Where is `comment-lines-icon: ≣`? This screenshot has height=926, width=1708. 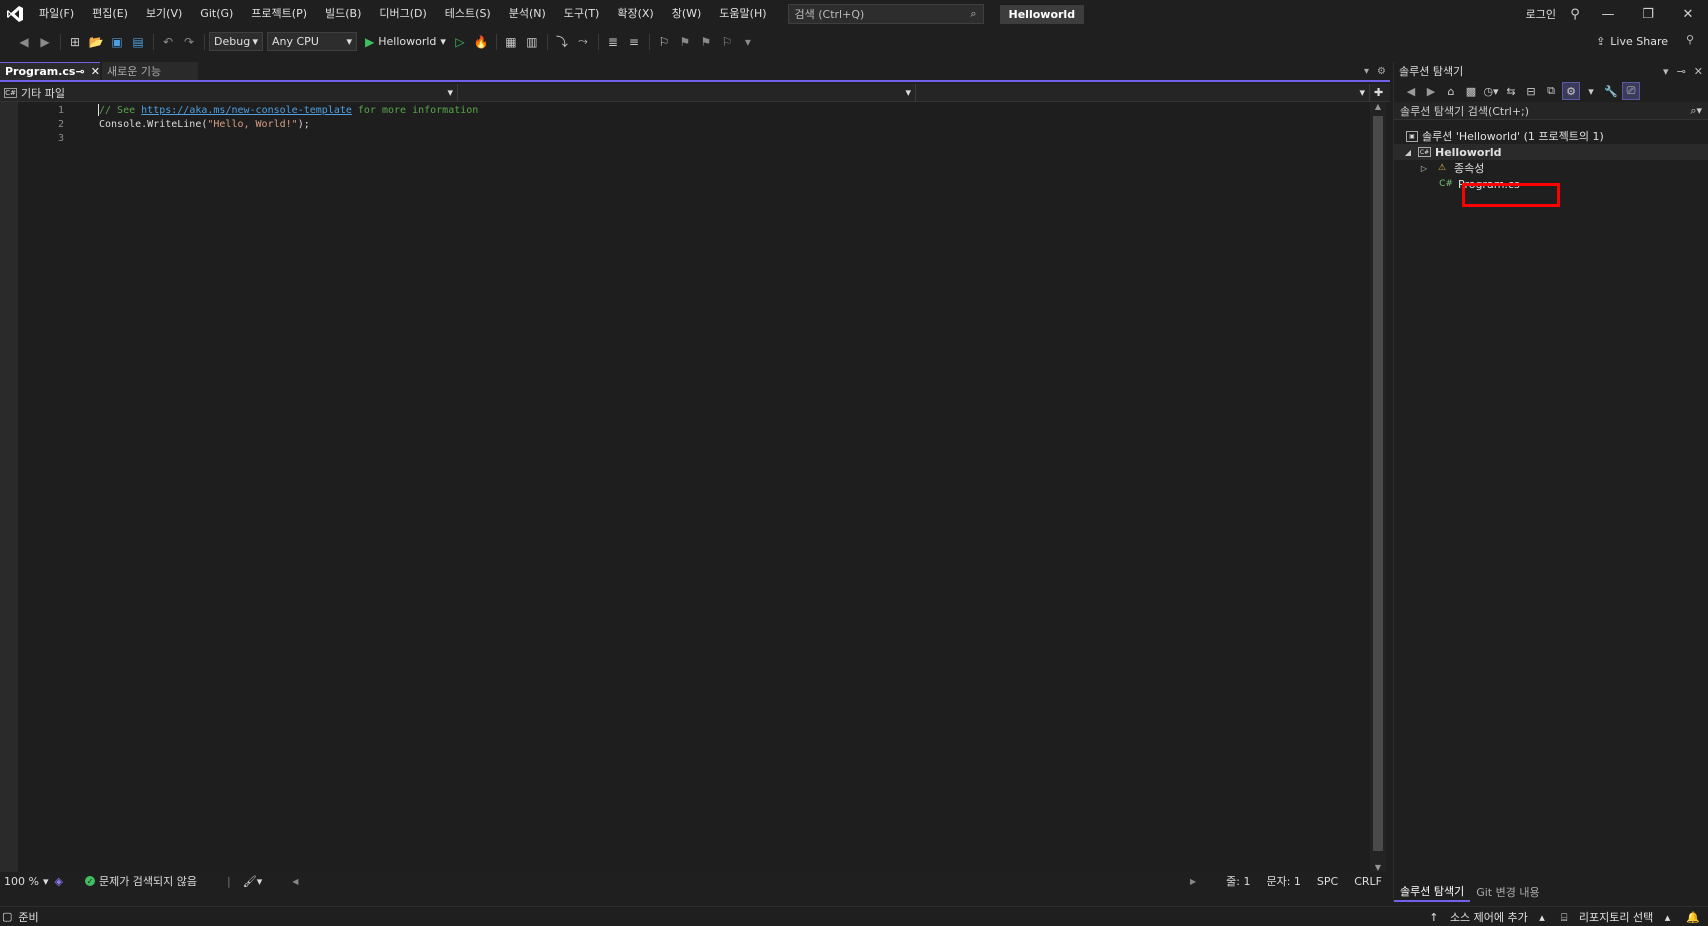 comment-lines-icon: ≣ is located at coordinates (613, 42).